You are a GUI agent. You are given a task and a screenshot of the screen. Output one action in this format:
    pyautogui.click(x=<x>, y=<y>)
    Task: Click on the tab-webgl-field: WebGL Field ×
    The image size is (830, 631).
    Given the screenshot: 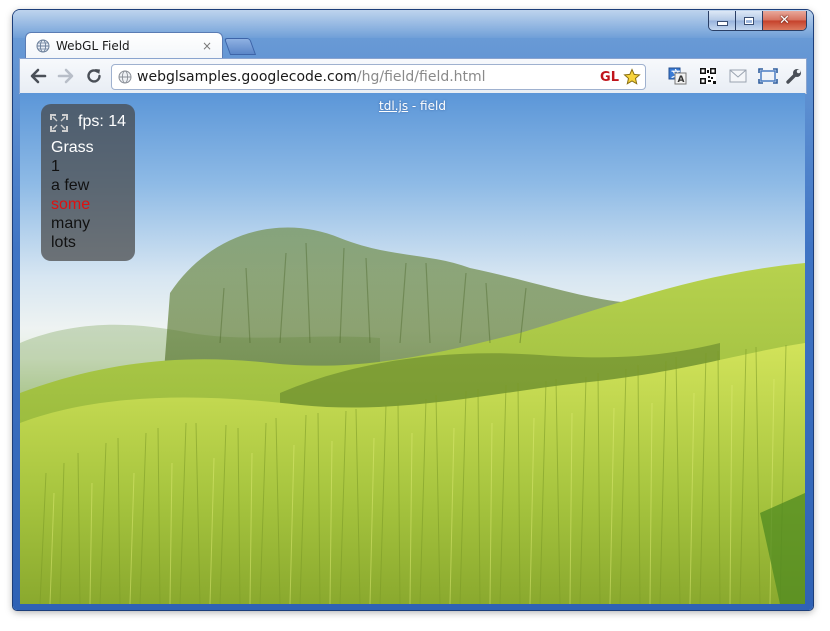 What is the action you would take?
    pyautogui.click(x=124, y=45)
    